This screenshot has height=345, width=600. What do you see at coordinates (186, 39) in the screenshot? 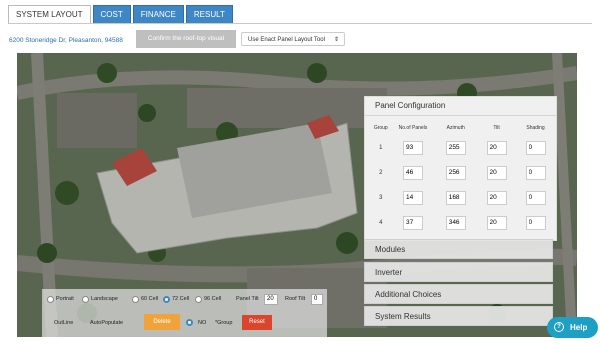
I see `confirm-rooftop-button: Confirm the roof-top visual` at bounding box center [186, 39].